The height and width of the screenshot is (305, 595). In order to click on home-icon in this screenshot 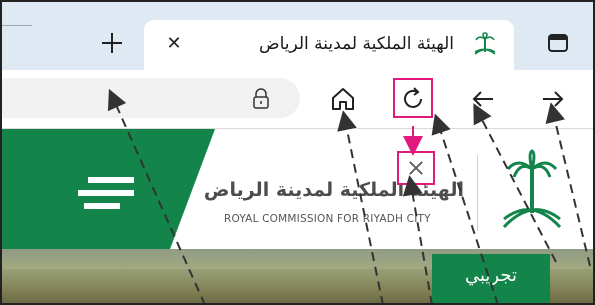, I will do `click(343, 99)`.